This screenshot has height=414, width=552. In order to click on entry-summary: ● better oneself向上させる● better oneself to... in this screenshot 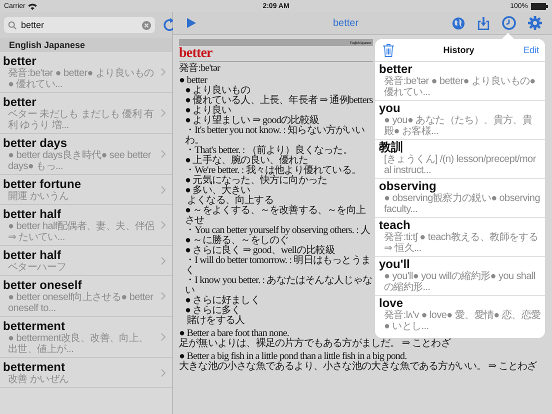, I will do `click(80, 303)`.